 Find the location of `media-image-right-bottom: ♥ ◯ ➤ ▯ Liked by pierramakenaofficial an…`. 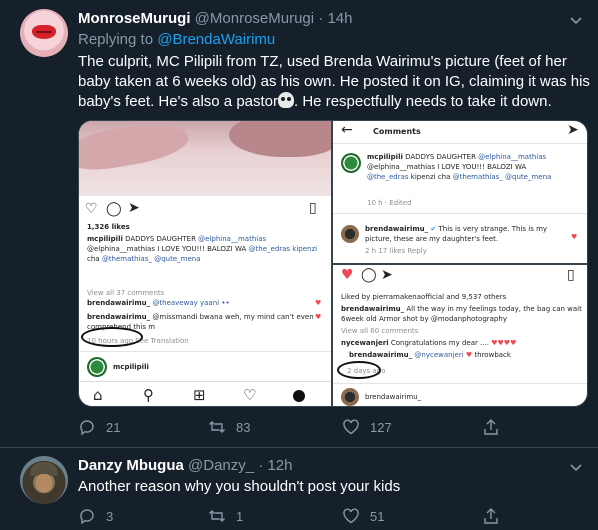

media-image-right-bottom: ♥ ◯ ➤ ▯ Liked by pierramakenaofficial an… is located at coordinates (460, 335).